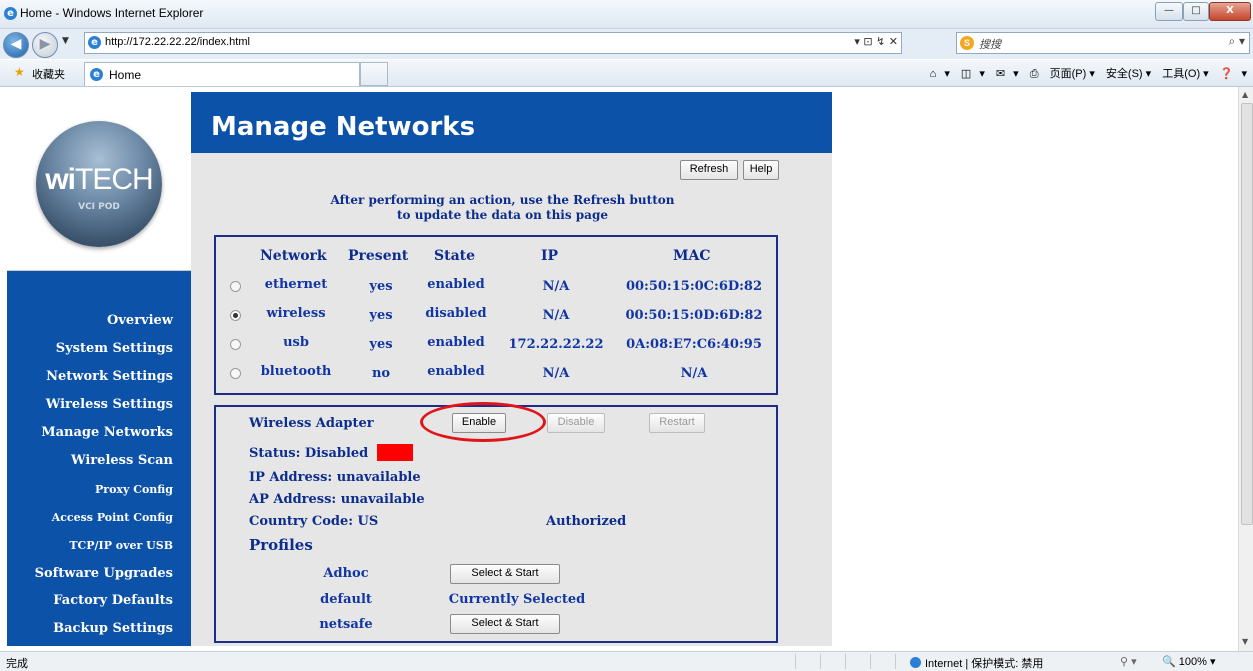  Describe the element at coordinates (761, 170) in the screenshot. I see `help-button: Help` at that location.